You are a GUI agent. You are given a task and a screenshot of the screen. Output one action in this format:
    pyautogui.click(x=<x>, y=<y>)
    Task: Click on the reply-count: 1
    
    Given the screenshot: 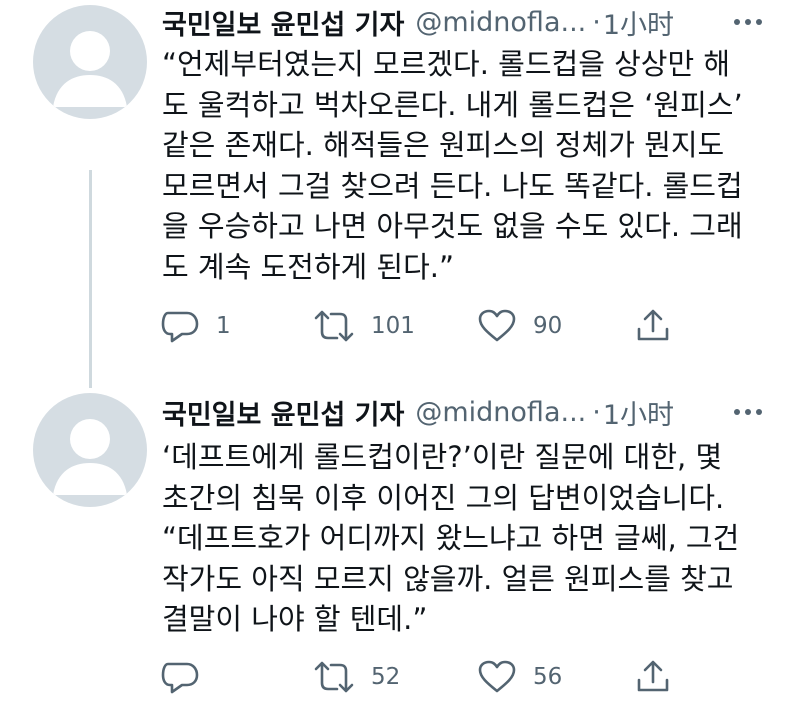 What is the action you would take?
    pyautogui.click(x=223, y=326)
    